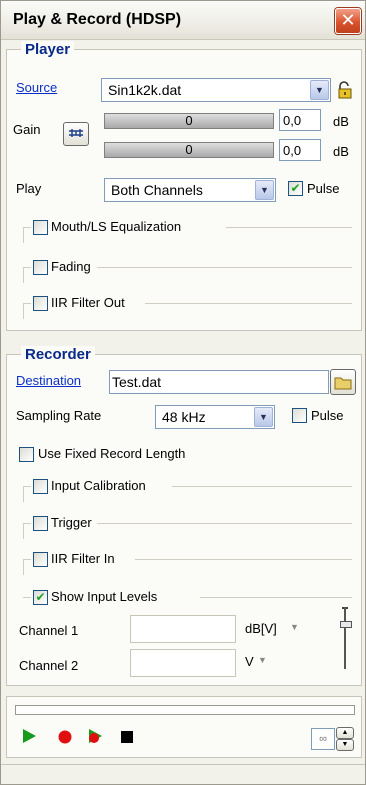  What do you see at coordinates (98, 485) in the screenshot?
I see `input-calibration-label: Input Calibration` at bounding box center [98, 485].